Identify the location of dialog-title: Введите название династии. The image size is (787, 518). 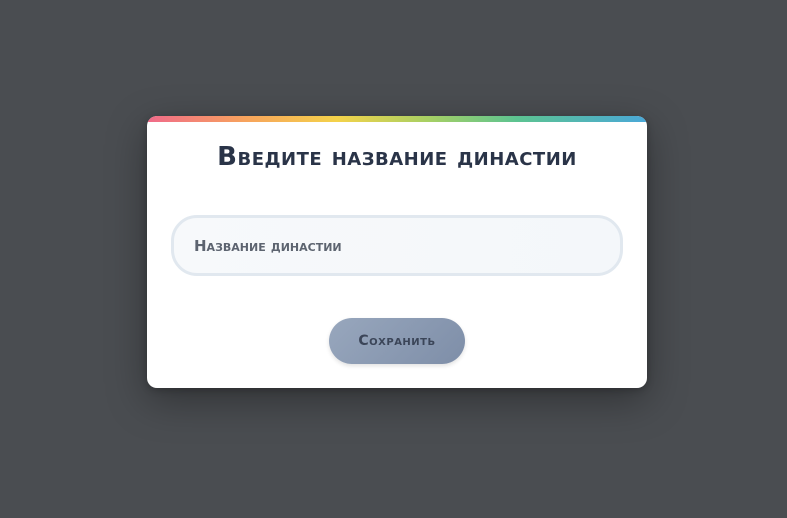
(397, 157).